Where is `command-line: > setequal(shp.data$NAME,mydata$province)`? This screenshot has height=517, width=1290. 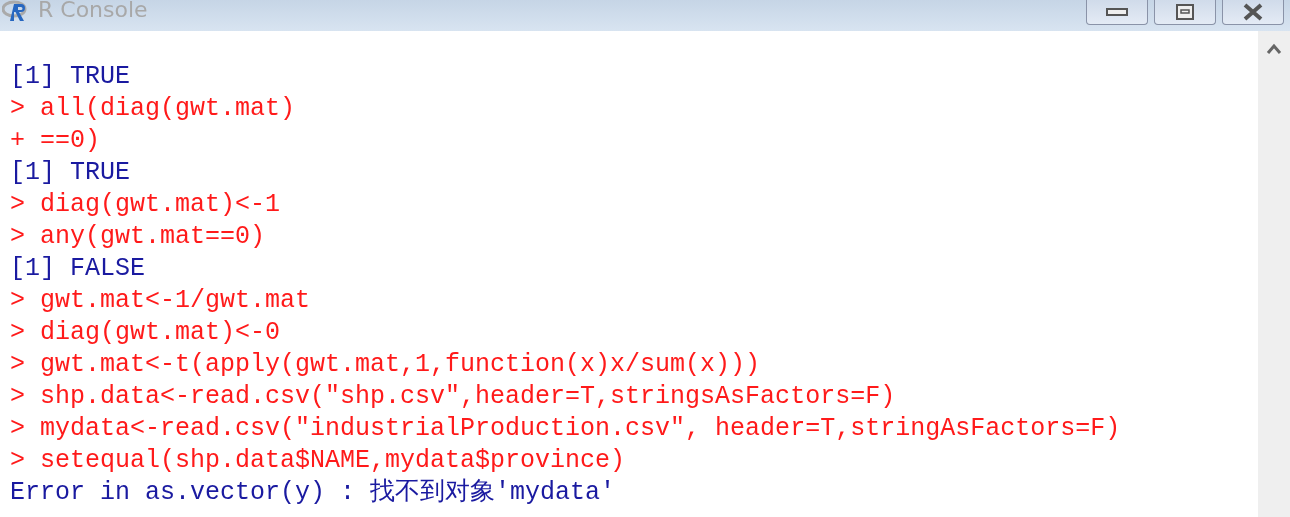 command-line: > setequal(shp.data$NAME,mydata$province) is located at coordinates (318, 461).